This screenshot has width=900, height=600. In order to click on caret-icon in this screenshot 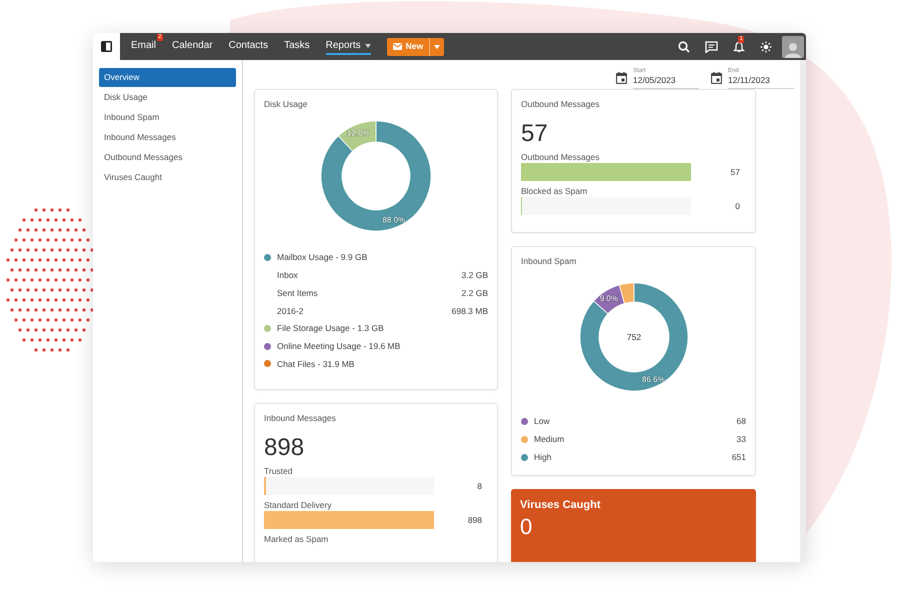, I will do `click(437, 46)`.